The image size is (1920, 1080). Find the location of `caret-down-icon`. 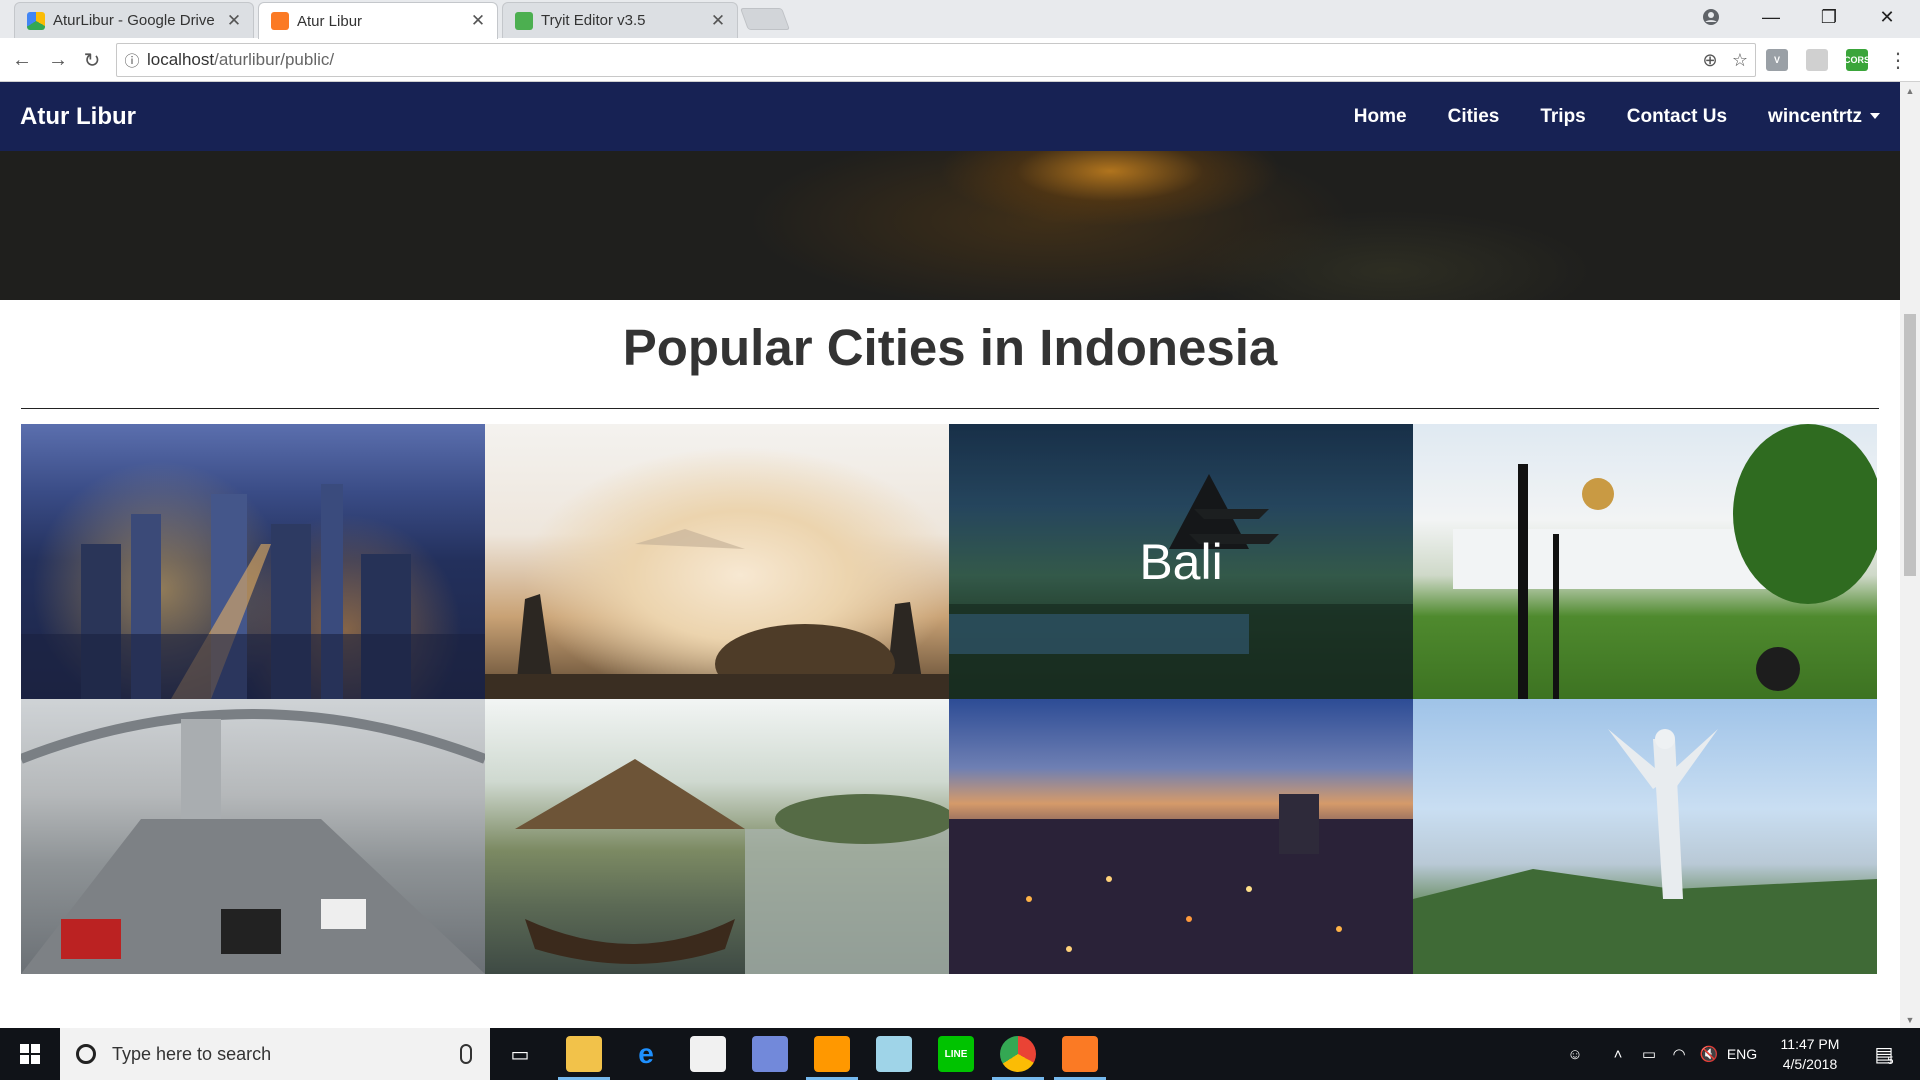

caret-down-icon is located at coordinates (1875, 116).